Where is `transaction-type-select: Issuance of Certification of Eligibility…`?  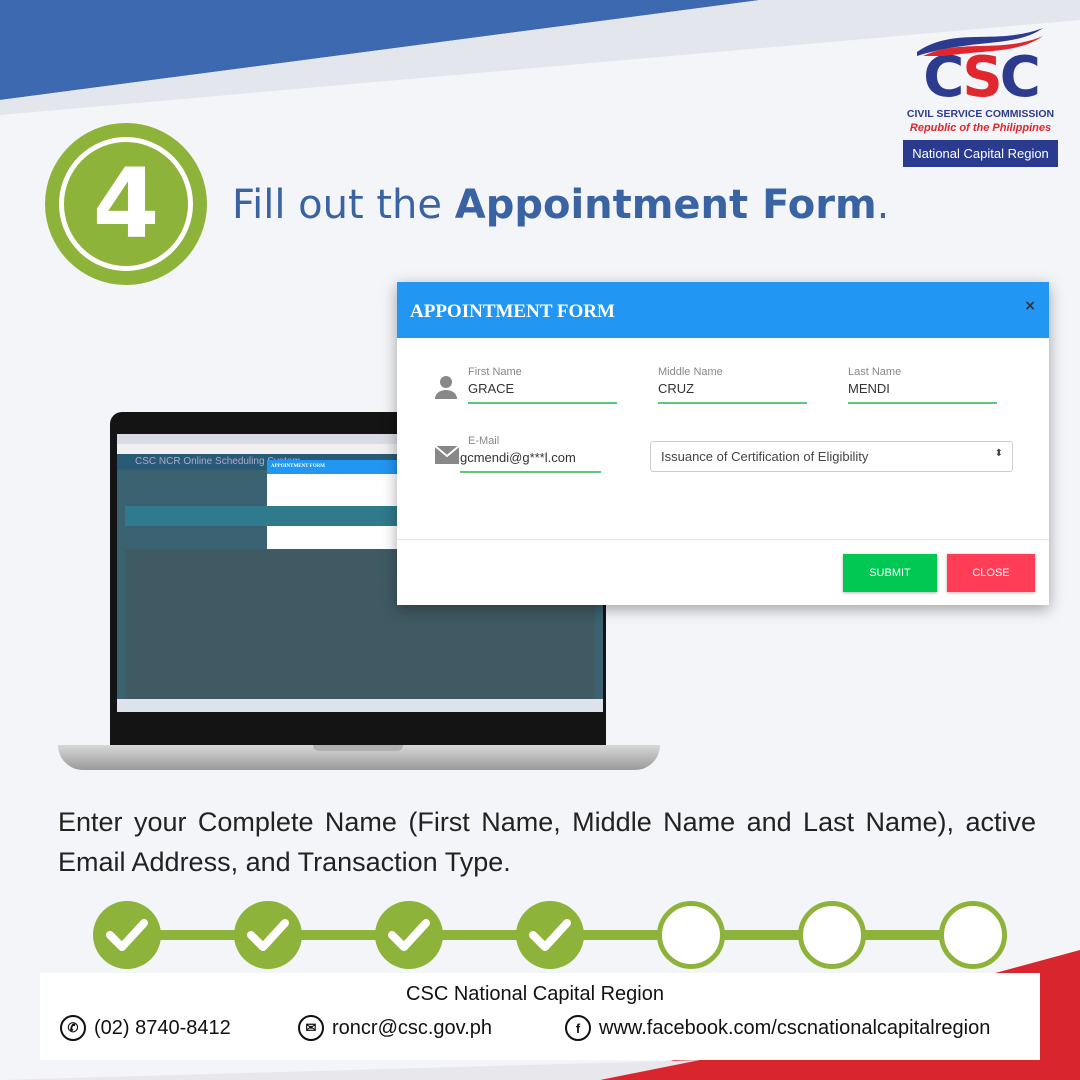 transaction-type-select: Issuance of Certification of Eligibility… is located at coordinates (831, 456).